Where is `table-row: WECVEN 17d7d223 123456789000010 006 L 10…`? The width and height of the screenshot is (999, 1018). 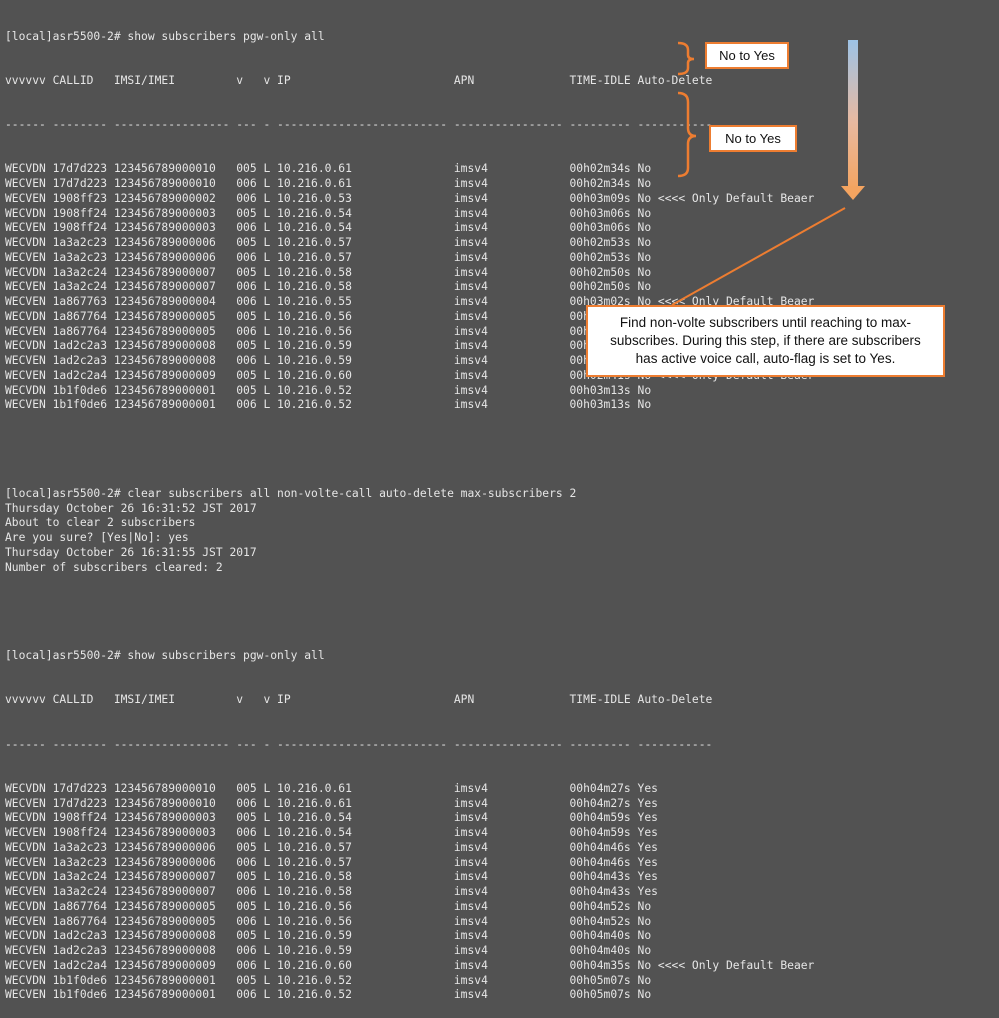 table-row: WECVEN 17d7d223 123456789000010 006 L 10… is located at coordinates (331, 803).